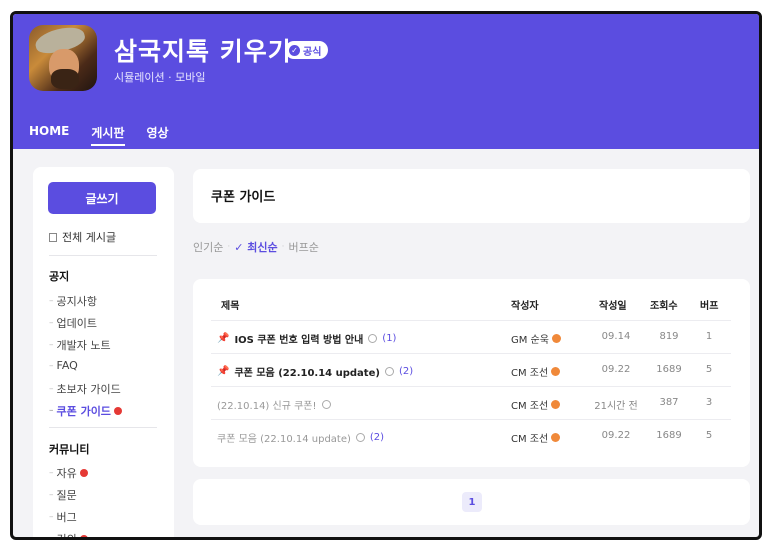  Describe the element at coordinates (471, 337) in the screenshot. I see `table-row: 📌 IOS 쿠폰 번호 입력 방법 안내 (1) GM 순욱 09.14 819 1` at that location.